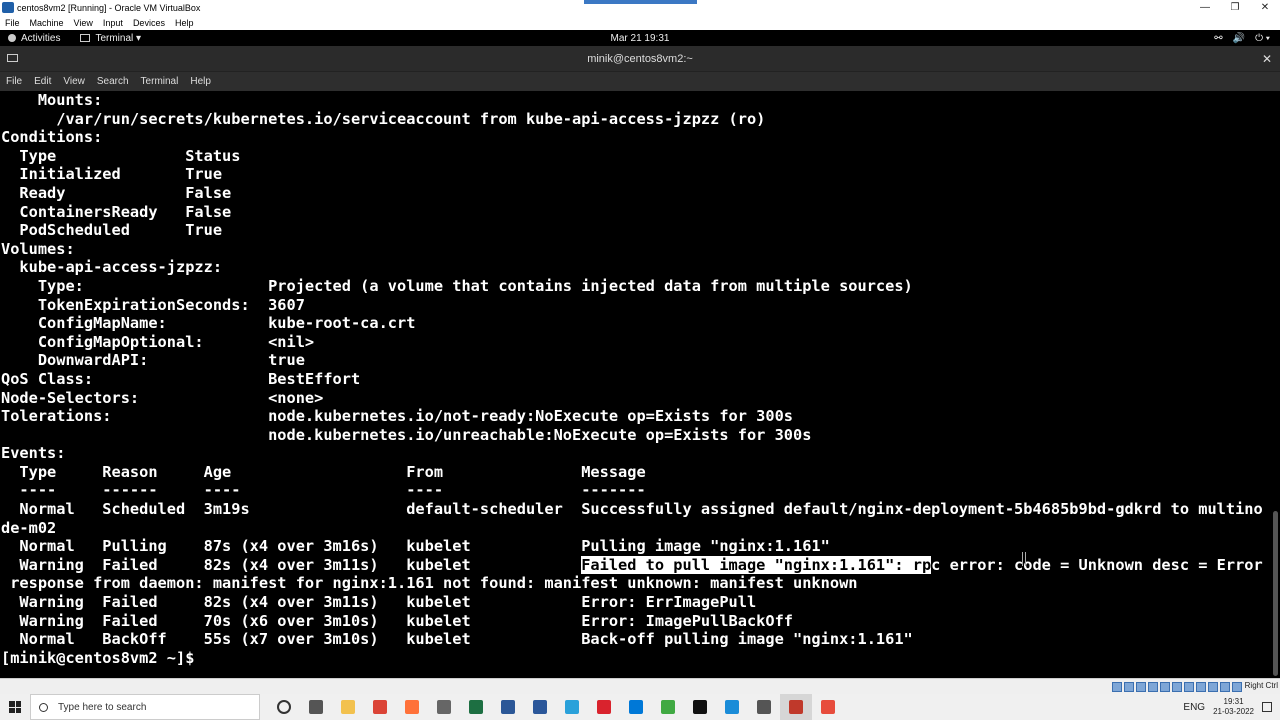 This screenshot has height=720, width=1280. What do you see at coordinates (1205, 7) in the screenshot?
I see `minimize-button: —` at bounding box center [1205, 7].